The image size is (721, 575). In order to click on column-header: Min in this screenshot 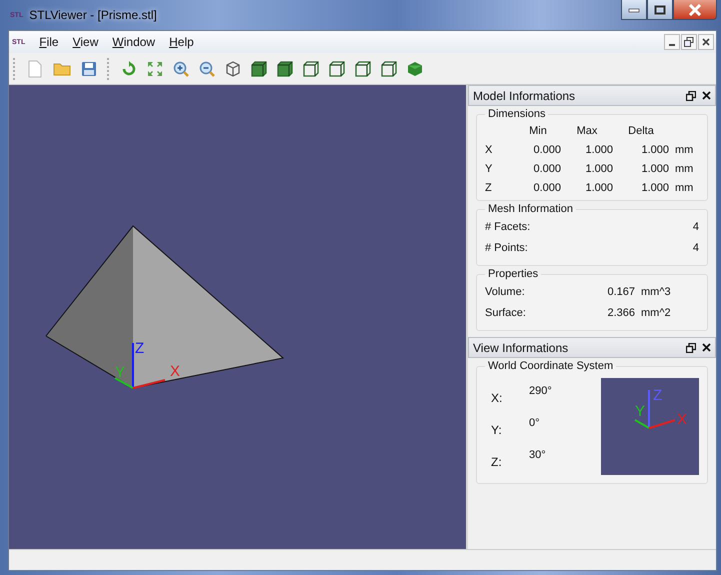, I will do `click(538, 131)`.